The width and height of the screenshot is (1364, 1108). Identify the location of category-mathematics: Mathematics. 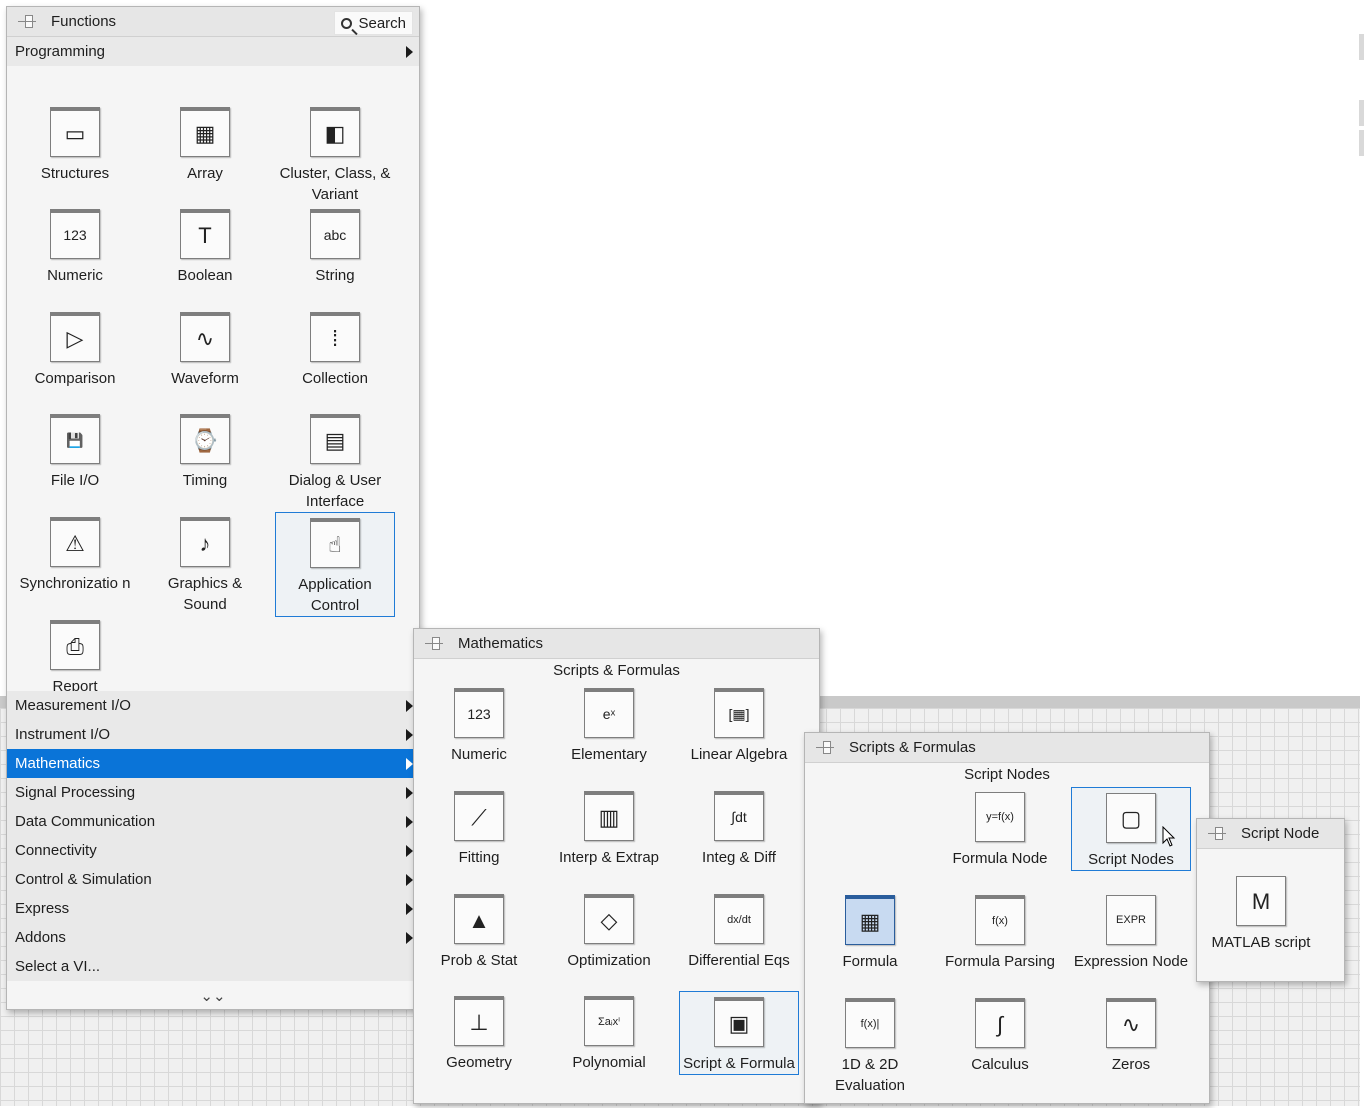
(213, 763).